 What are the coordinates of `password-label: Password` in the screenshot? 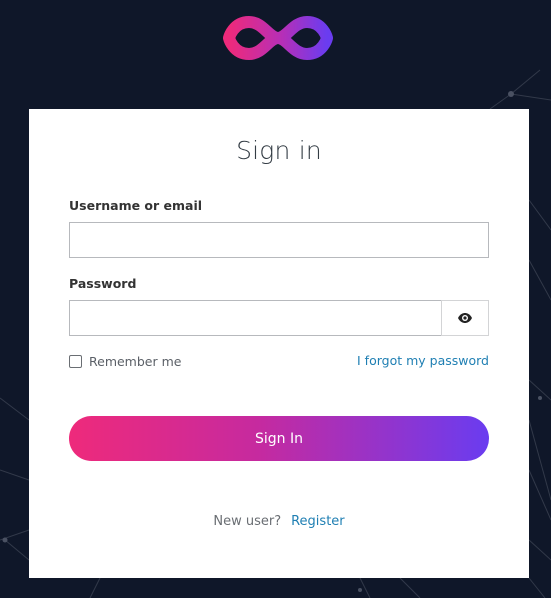 It's located at (103, 283).